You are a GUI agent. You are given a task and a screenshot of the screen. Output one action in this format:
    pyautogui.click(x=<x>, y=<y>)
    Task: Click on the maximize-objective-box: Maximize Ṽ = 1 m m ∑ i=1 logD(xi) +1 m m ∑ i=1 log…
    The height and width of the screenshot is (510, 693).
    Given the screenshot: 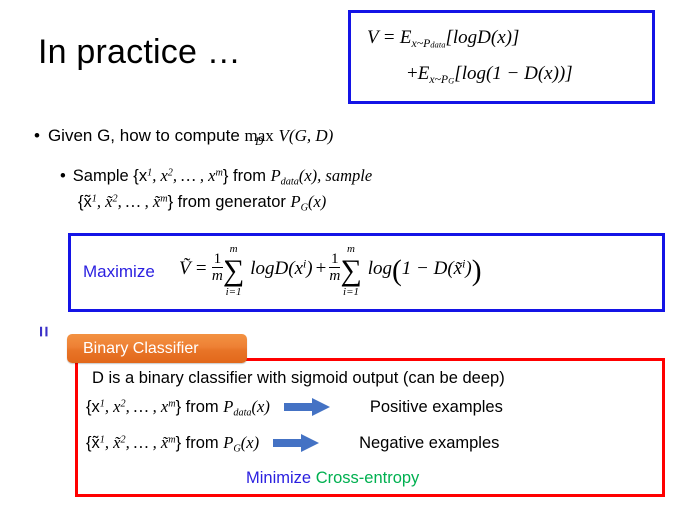 What is the action you would take?
    pyautogui.click(x=366, y=272)
    